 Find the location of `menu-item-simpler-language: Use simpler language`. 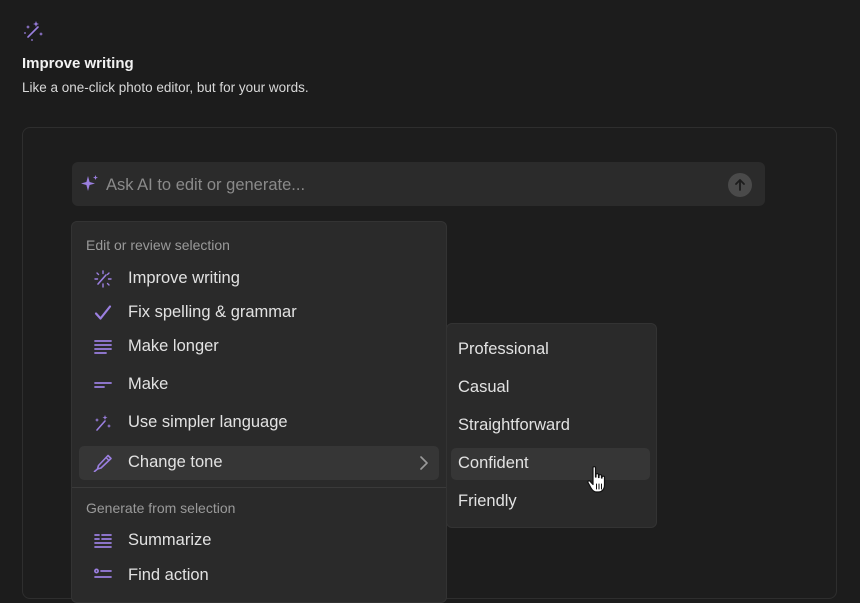

menu-item-simpler-language: Use simpler language is located at coordinates (259, 423).